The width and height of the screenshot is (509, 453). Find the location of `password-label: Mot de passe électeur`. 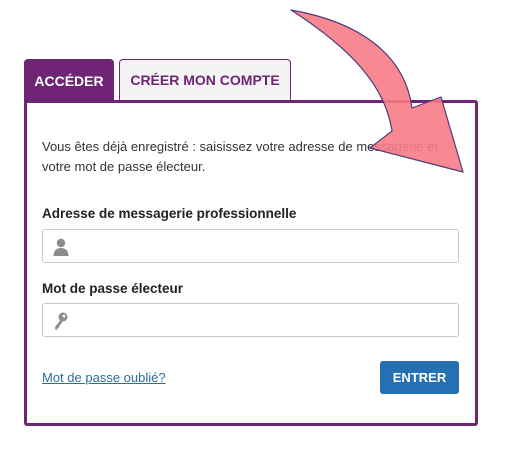

password-label: Mot de passe électeur is located at coordinates (113, 288).